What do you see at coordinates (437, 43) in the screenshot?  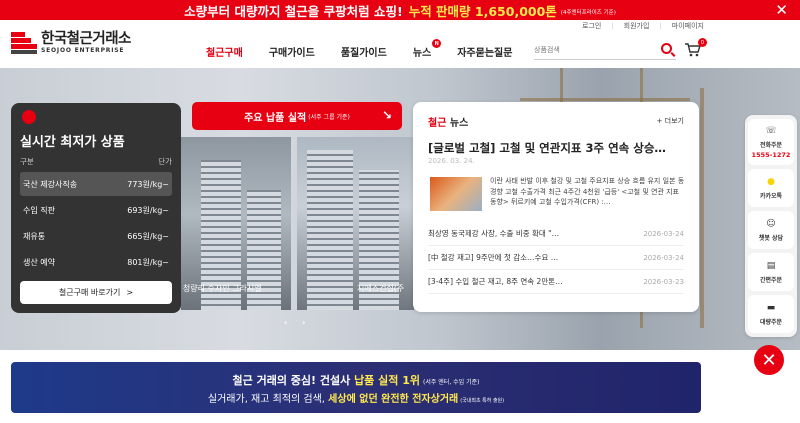 I see `news-new-badge: N` at bounding box center [437, 43].